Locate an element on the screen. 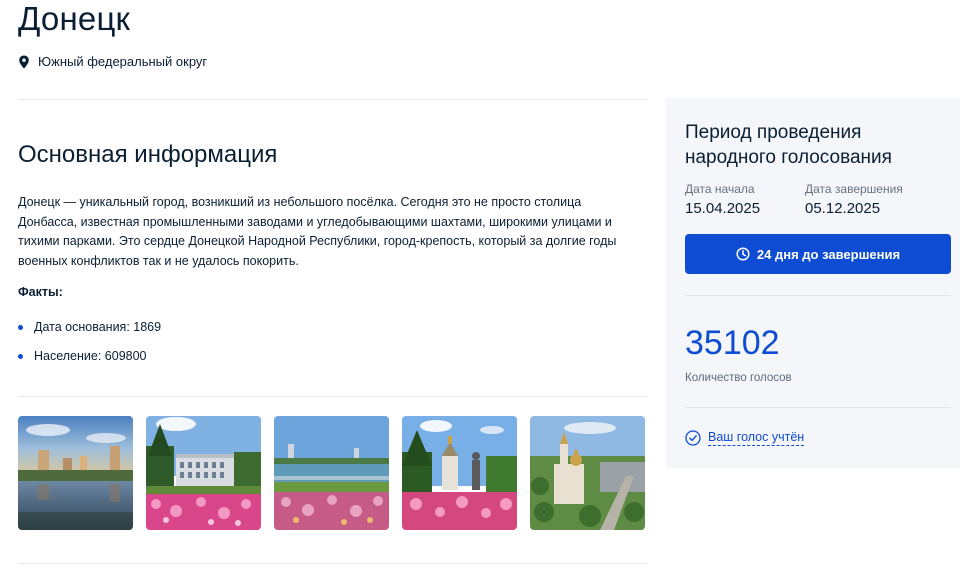 This screenshot has height=568, width=960. vote-status-link: Ваш голос учтён is located at coordinates (745, 437).